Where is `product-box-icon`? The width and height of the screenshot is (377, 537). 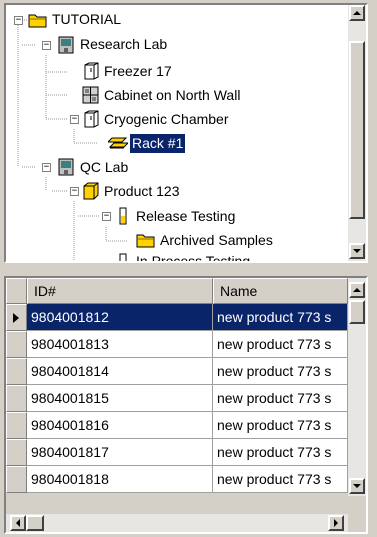
product-box-icon is located at coordinates (91, 191).